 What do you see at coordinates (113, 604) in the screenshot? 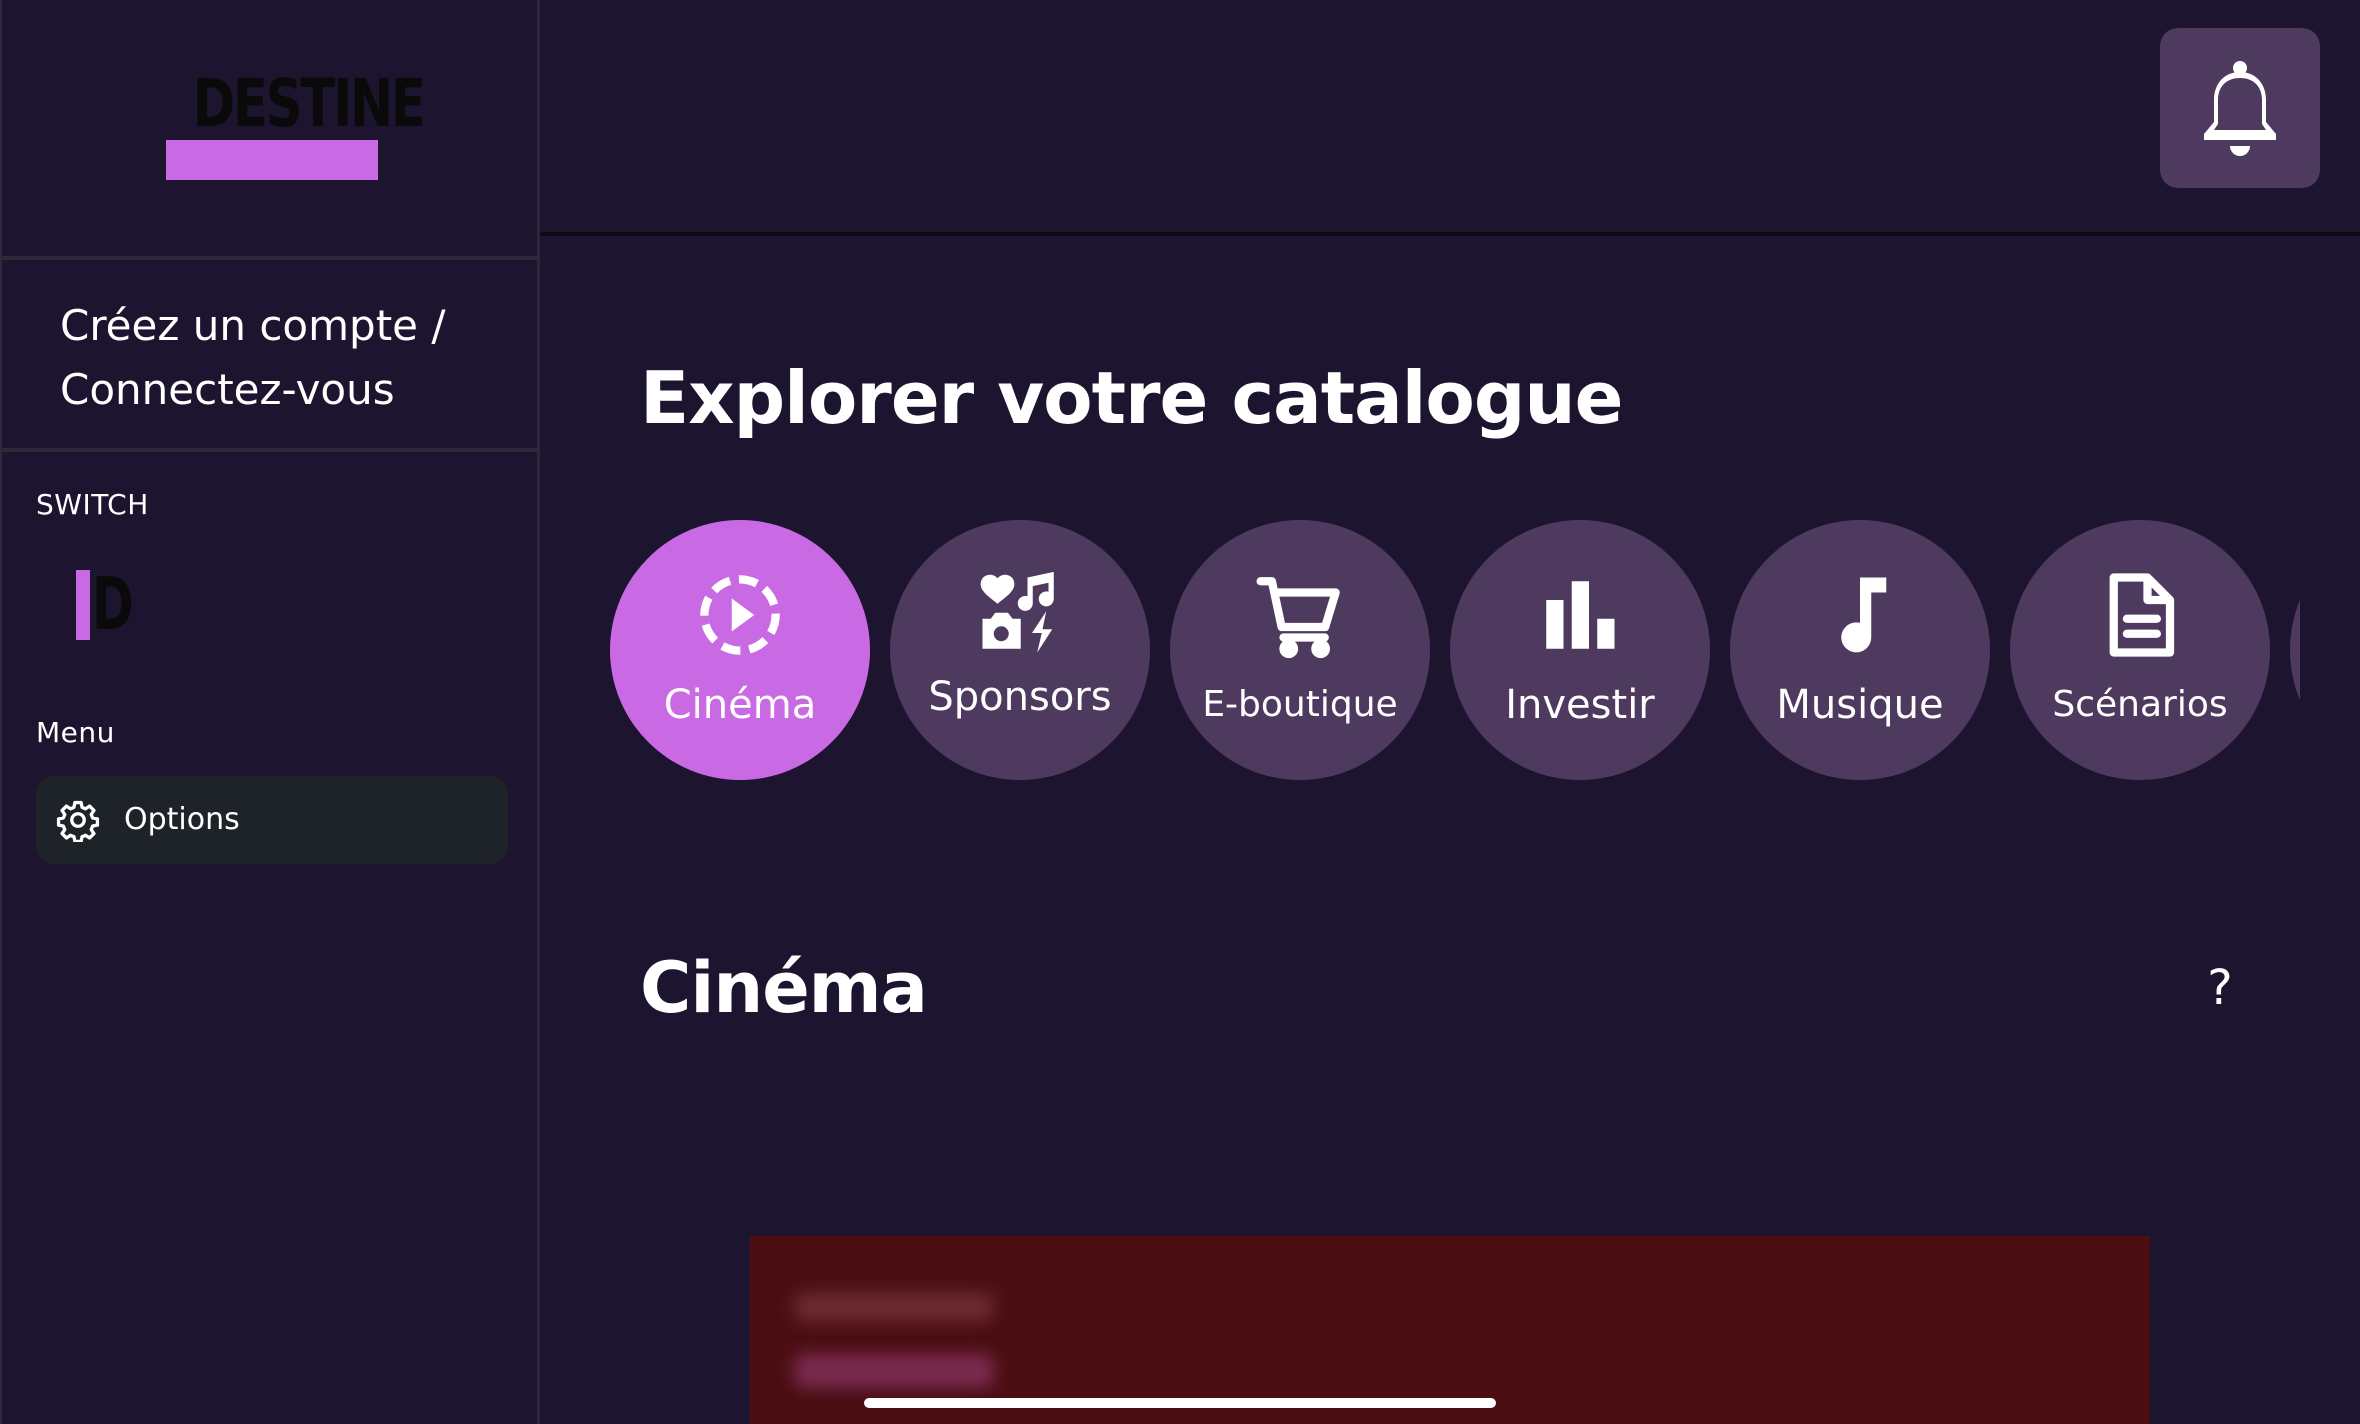
I see `switch-logo-letter: D` at bounding box center [113, 604].